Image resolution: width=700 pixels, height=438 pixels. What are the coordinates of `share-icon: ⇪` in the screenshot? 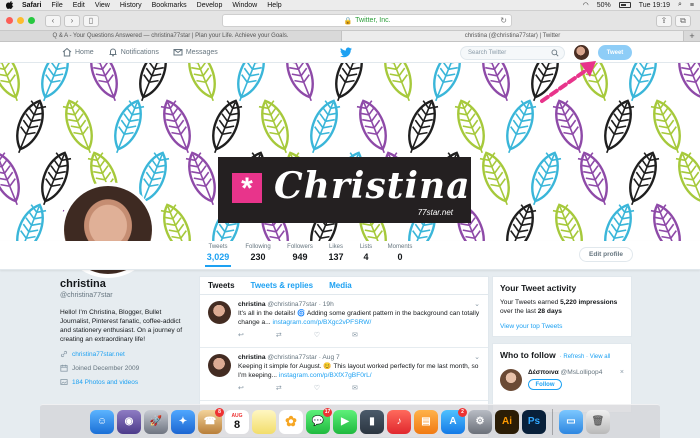 It's located at (664, 20).